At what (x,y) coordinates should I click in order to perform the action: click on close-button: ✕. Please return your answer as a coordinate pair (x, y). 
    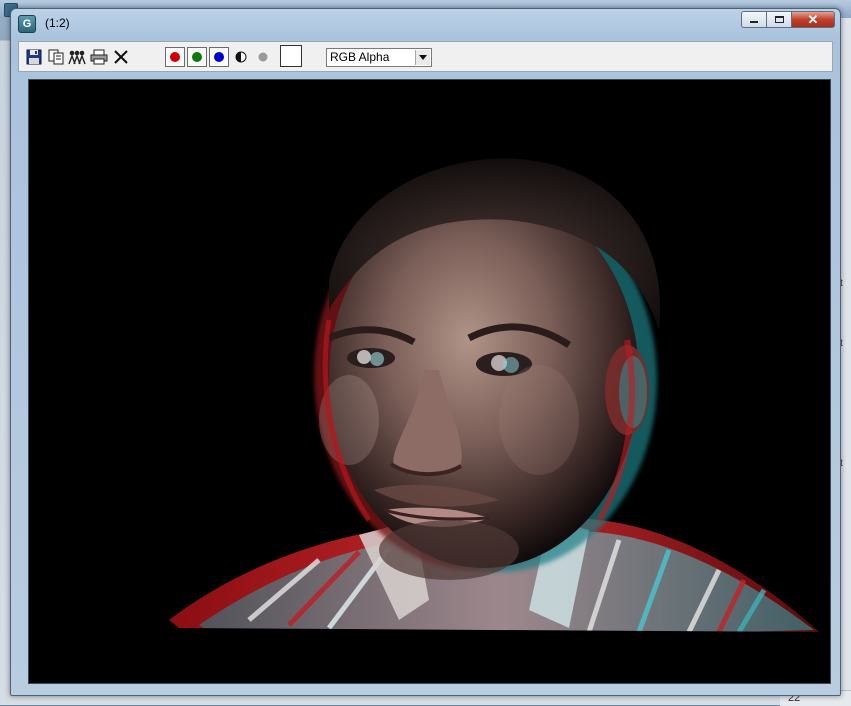
    Looking at the image, I should click on (813, 19).